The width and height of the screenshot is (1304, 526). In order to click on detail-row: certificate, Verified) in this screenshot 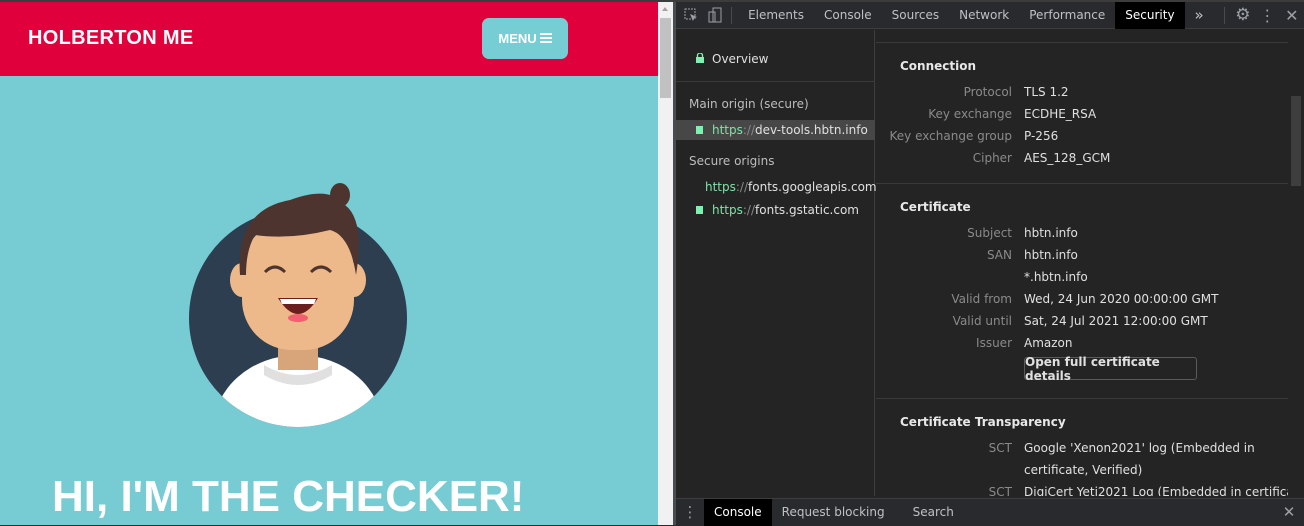, I will do `click(1082, 474)`.